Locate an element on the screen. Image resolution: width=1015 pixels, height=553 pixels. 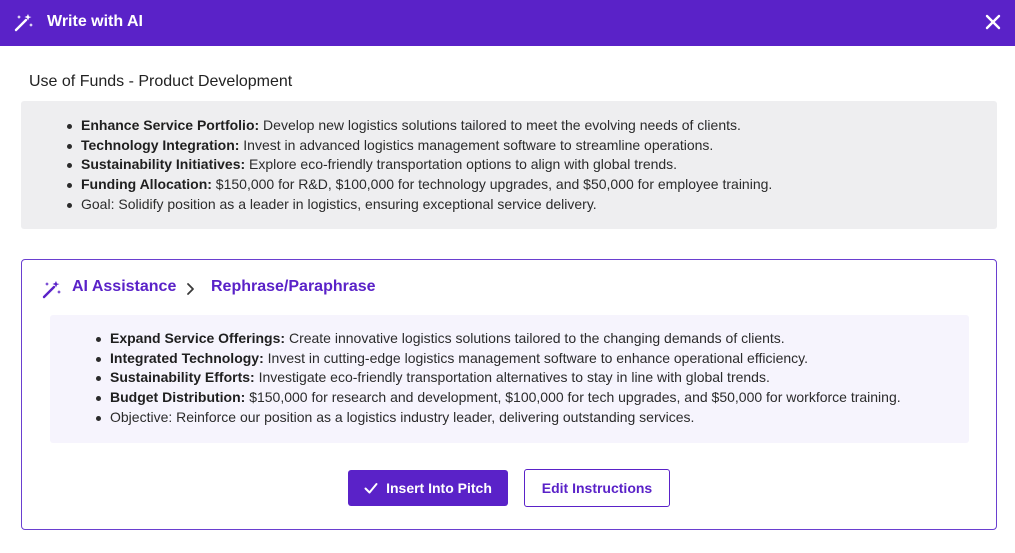
item-label: Budget Distribution: is located at coordinates (178, 397).